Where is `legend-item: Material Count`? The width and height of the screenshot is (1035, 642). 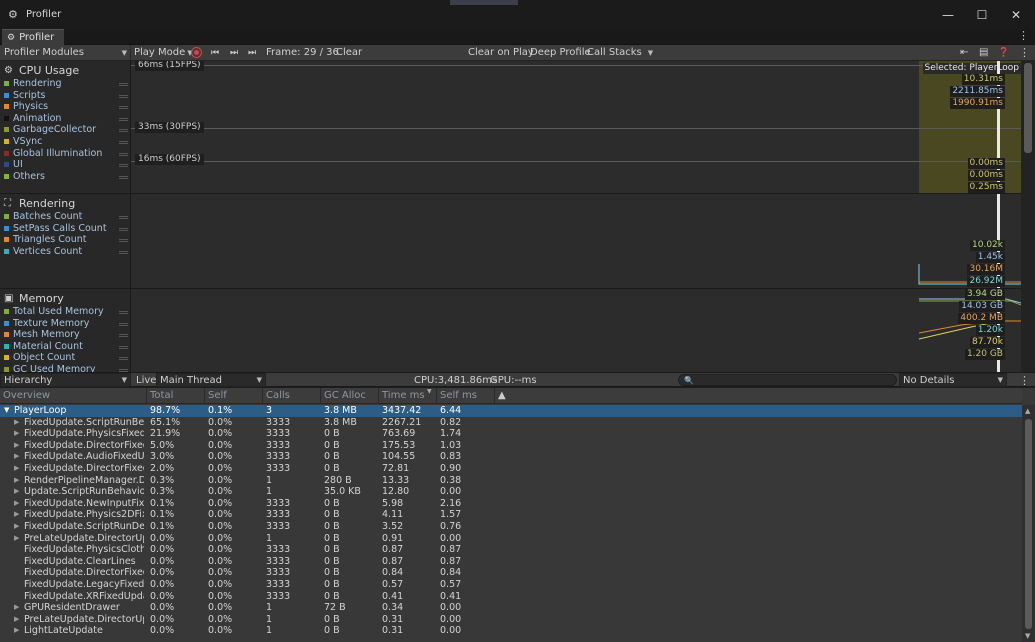 legend-item: Material Count is located at coordinates (65, 347).